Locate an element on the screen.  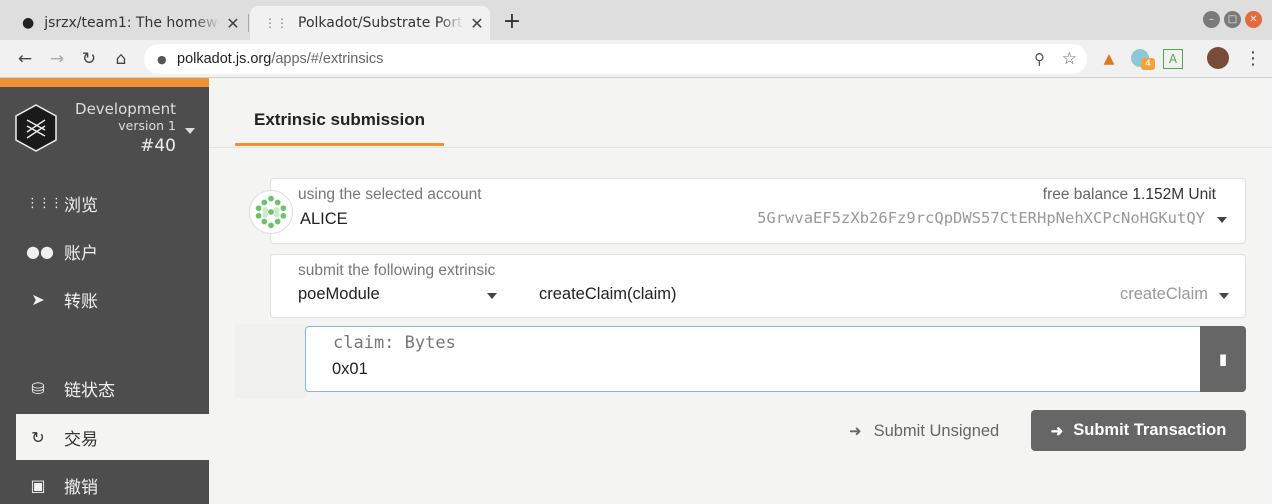
browser-tab-github: ● jsrzx/team1: The homework ✕ is located at coordinates (127, 23).